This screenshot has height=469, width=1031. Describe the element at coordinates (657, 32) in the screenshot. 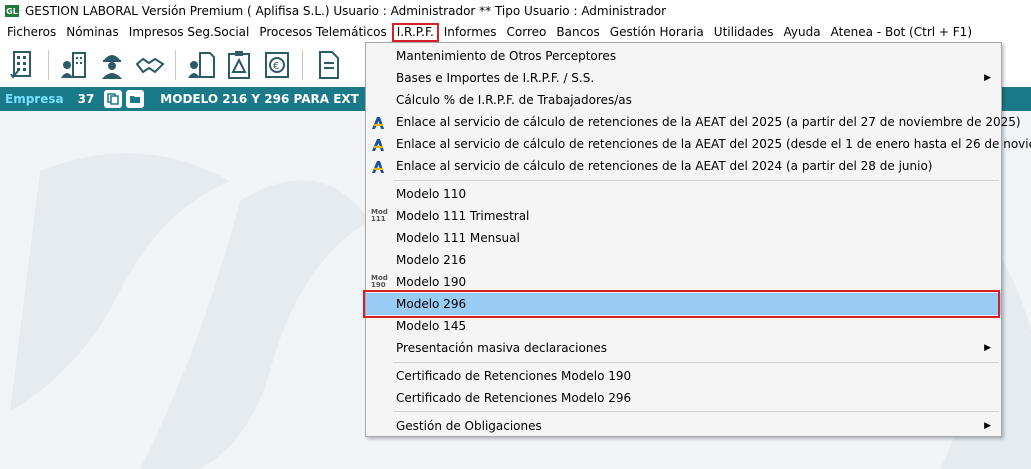

I see `menu-gestion-horaria: Gestión Horaria` at that location.